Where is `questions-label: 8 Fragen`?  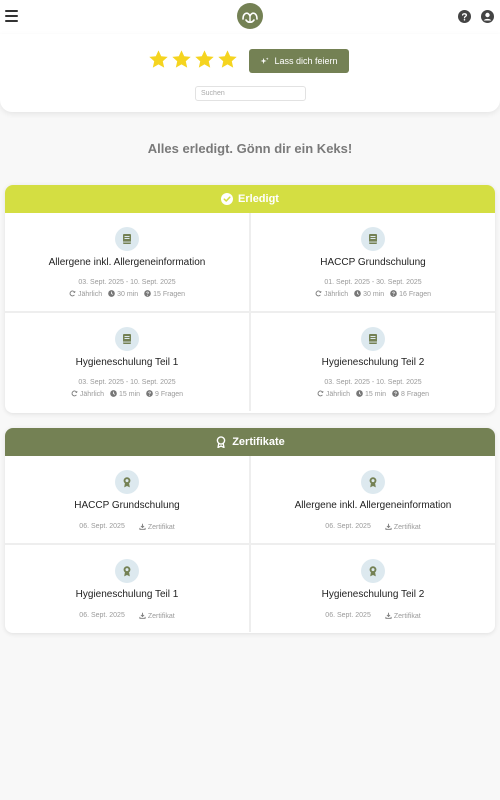 questions-label: 8 Fragen is located at coordinates (415, 394).